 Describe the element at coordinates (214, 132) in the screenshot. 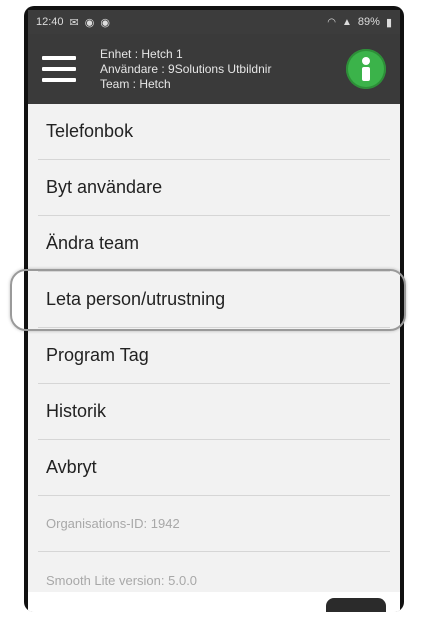

I see `menu-item-telefonbok: Telefonbok` at that location.